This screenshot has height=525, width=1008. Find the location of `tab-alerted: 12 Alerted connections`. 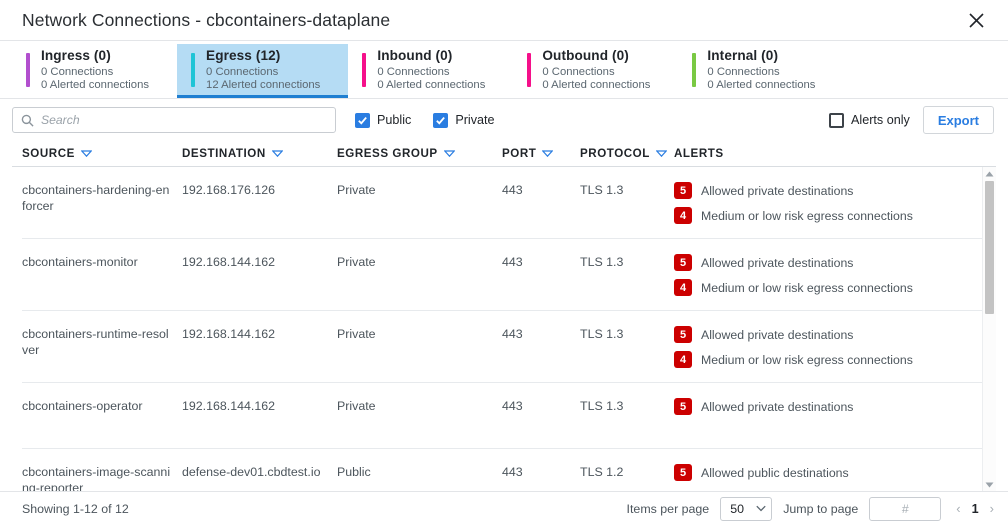

tab-alerted: 12 Alerted connections is located at coordinates (263, 85).